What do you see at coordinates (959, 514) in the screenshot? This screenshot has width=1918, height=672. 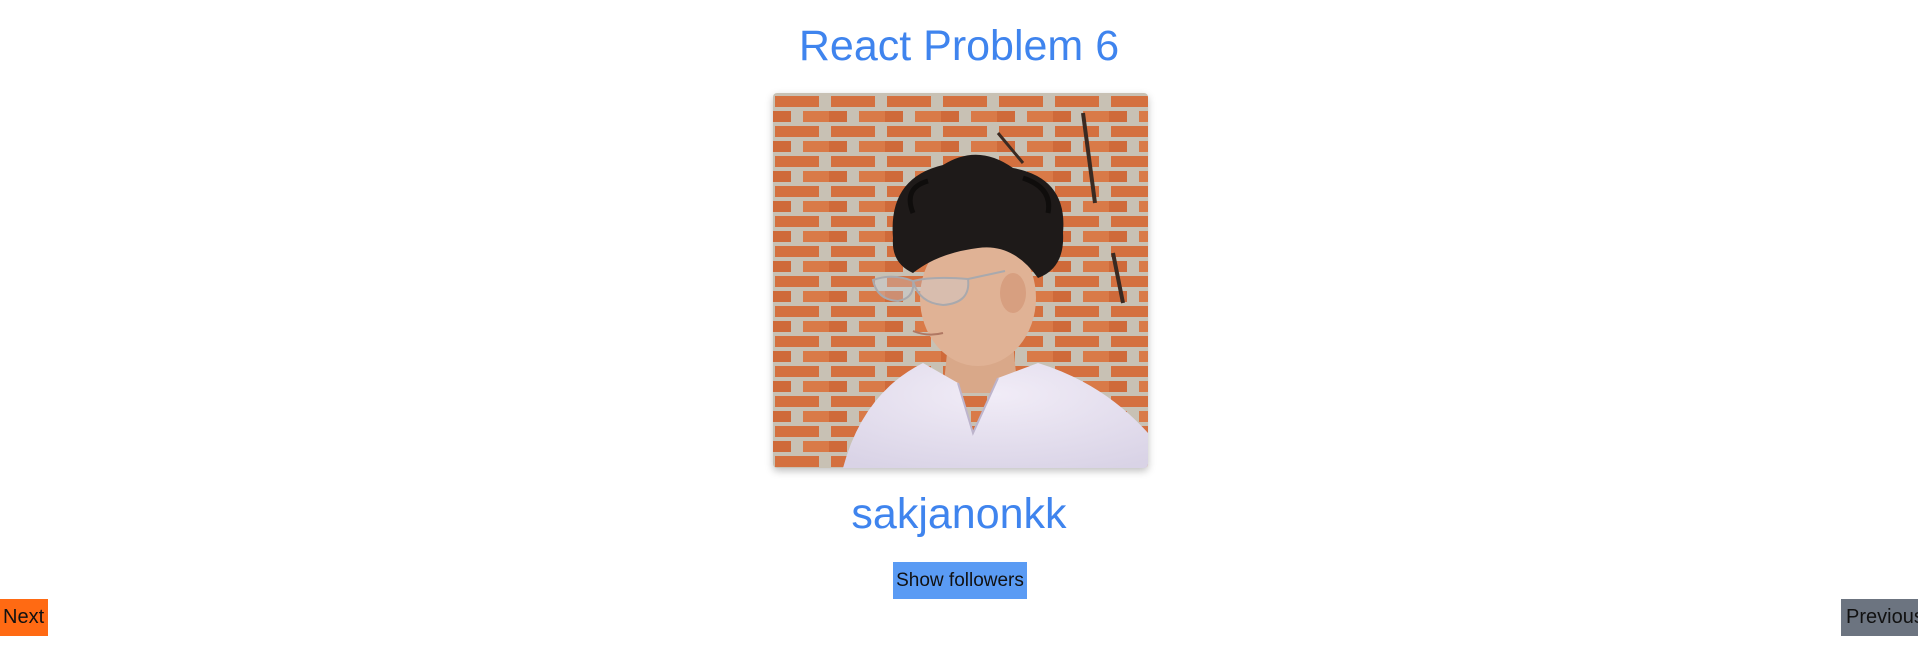 I see `username: sakjanonkk` at bounding box center [959, 514].